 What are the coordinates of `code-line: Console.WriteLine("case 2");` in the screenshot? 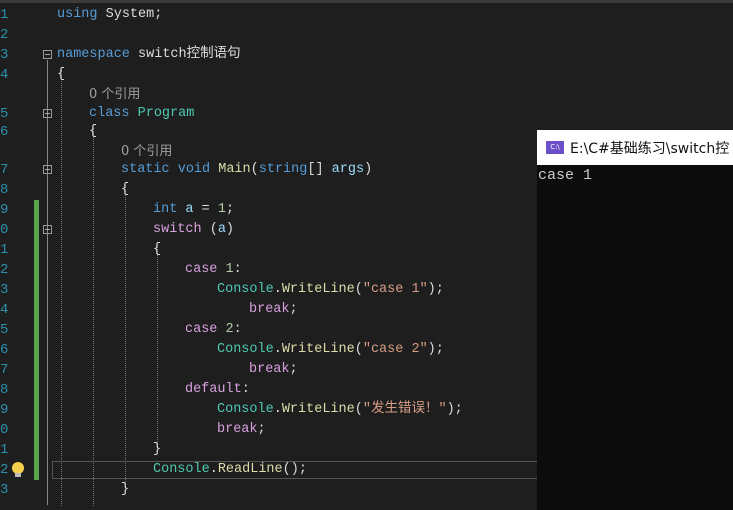 It's located at (330, 350).